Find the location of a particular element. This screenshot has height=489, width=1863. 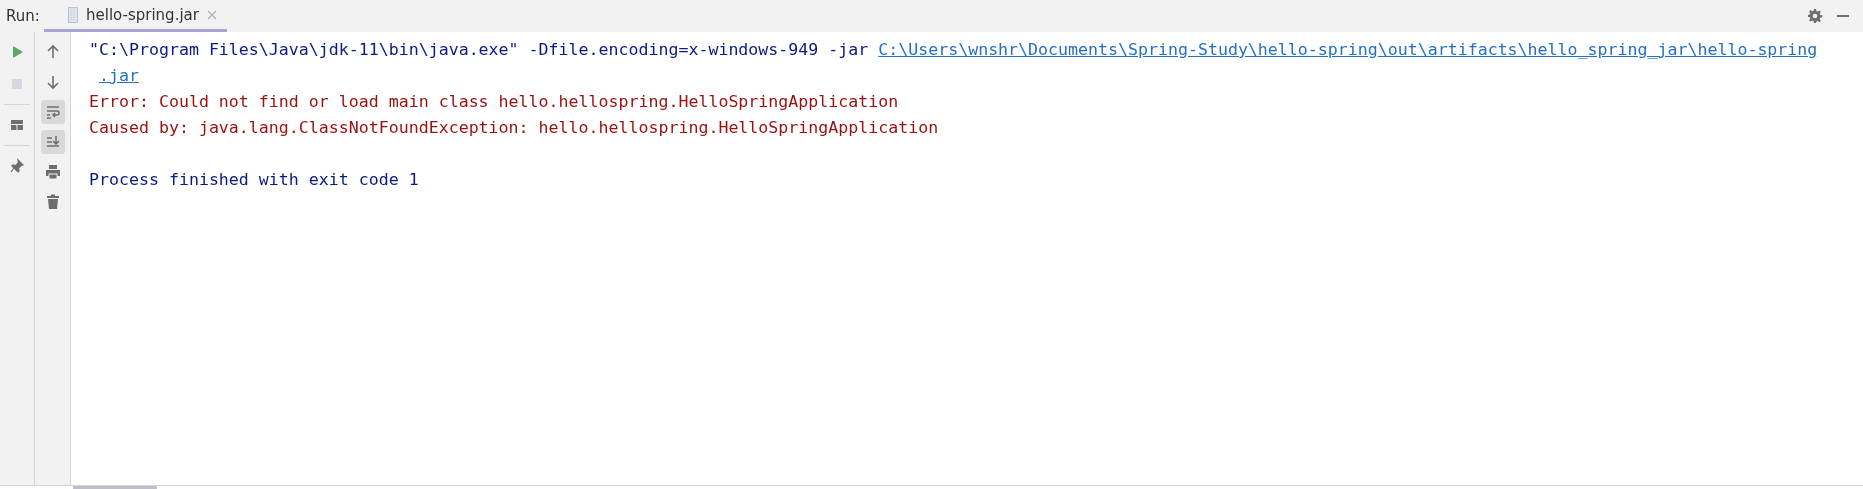

error-message: Error: Could not find or load main class hello.hellospring.HelloSpringApplication is located at coordinates (494, 101).